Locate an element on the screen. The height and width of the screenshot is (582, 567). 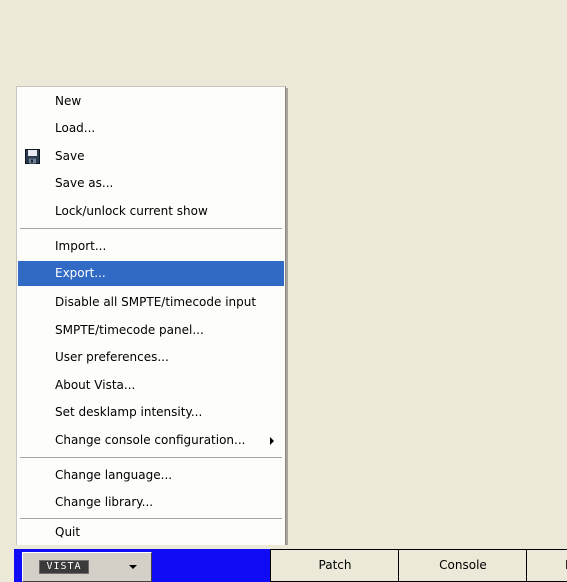
menu-item-lock-unlock: Lock/unlock current show is located at coordinates (151, 211).